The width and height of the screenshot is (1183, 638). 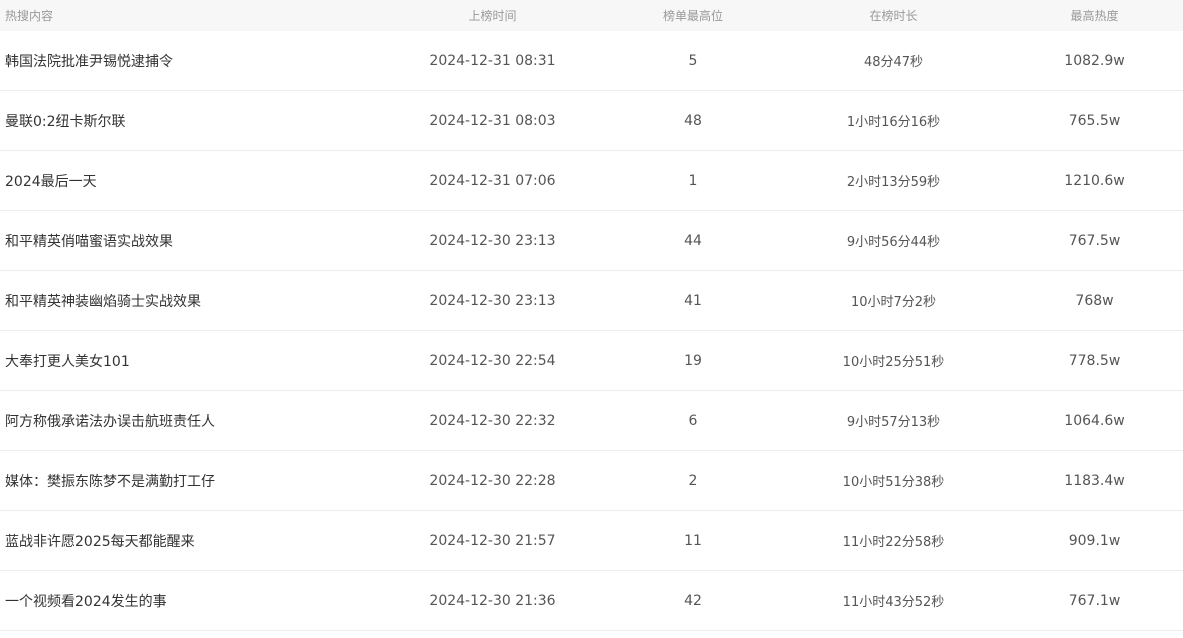 I want to click on cell-rank: 42, so click(x=693, y=600).